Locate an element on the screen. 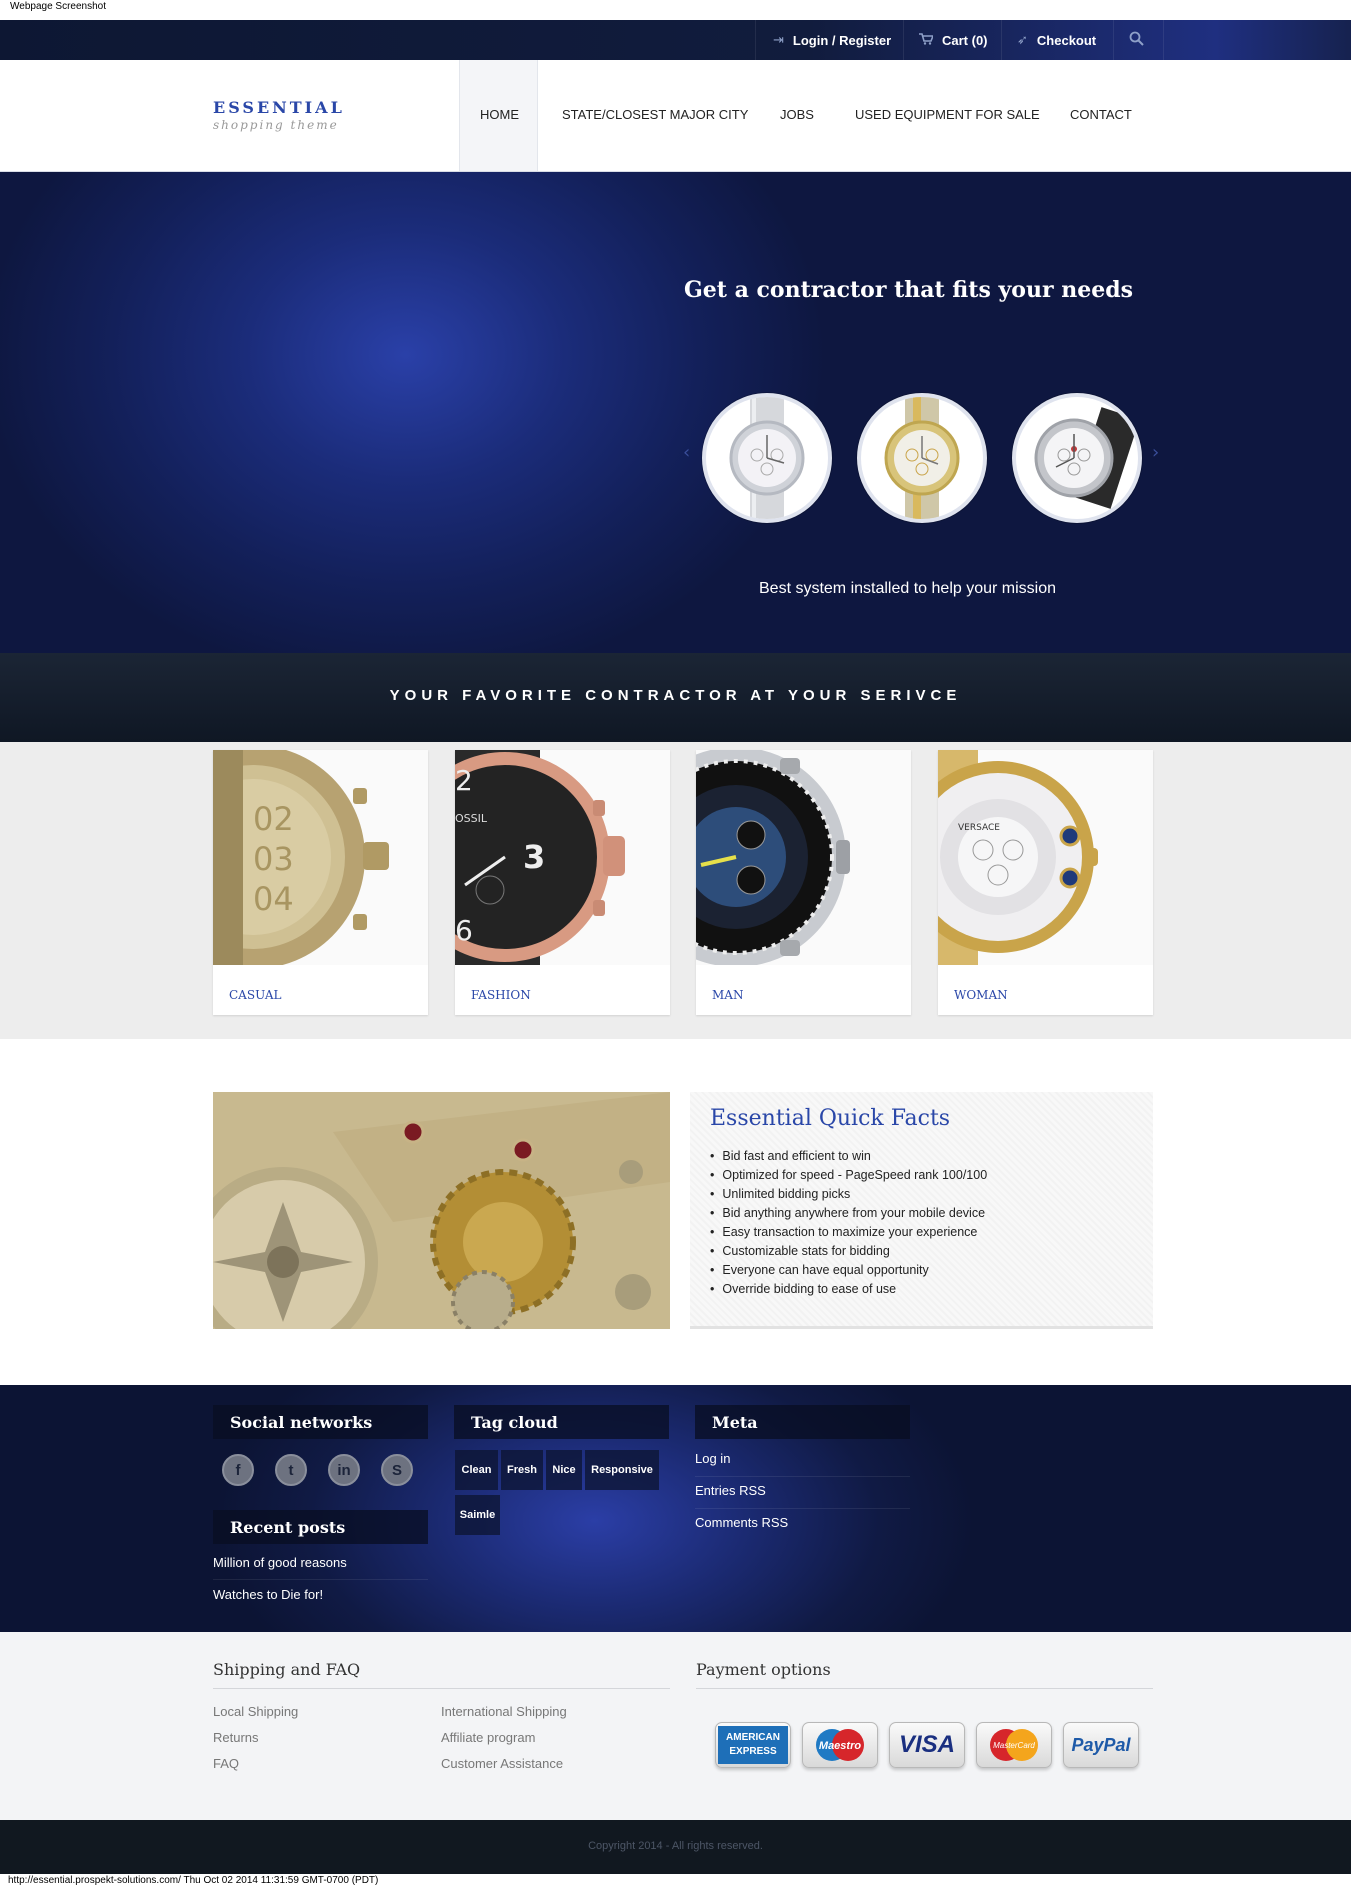 This screenshot has height=1889, width=1351. amex-card: AMERICAN EXPRESS is located at coordinates (753, 1745).